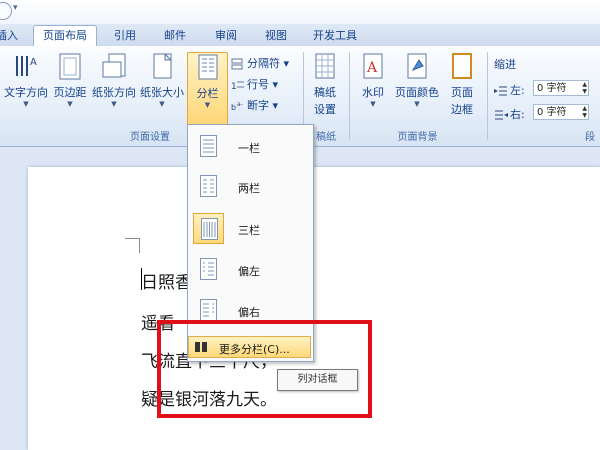 The height and width of the screenshot is (450, 600). I want to click on columns-option-three: 三栏, so click(249, 229).